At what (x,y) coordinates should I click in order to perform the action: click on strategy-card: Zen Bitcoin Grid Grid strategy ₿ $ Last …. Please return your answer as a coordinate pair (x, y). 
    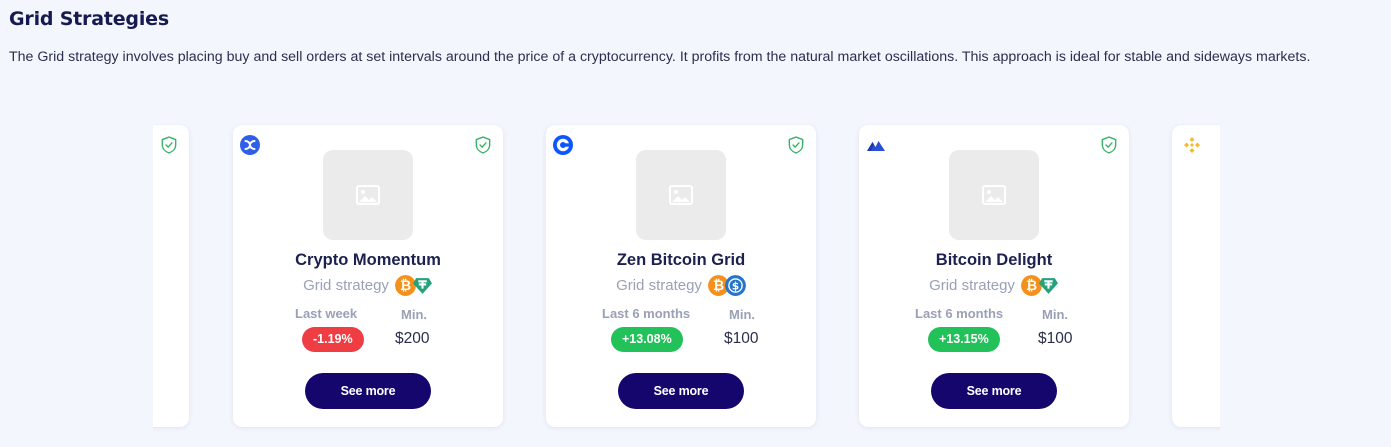
    Looking at the image, I should click on (681, 276).